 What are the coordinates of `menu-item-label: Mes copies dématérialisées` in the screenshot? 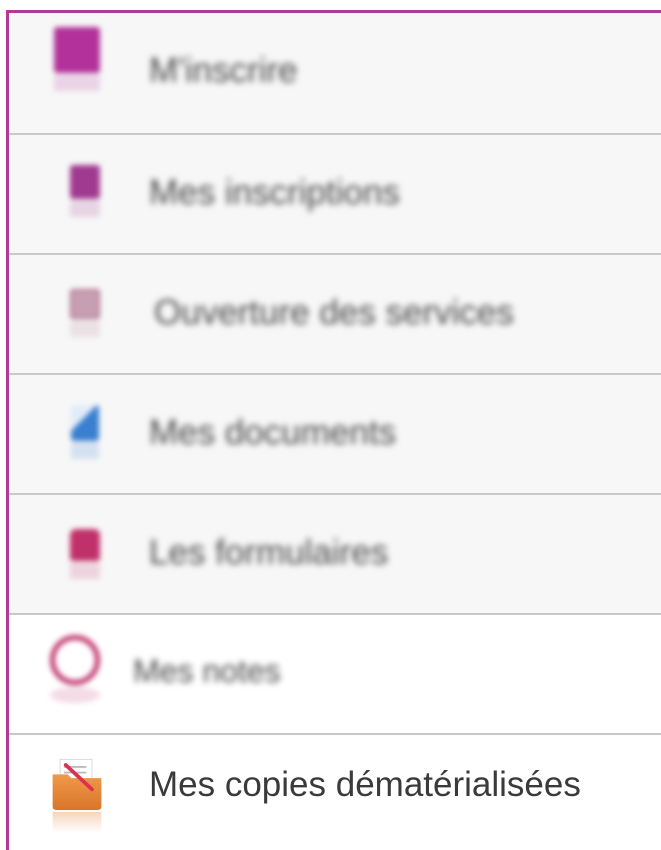 It's located at (365, 784).